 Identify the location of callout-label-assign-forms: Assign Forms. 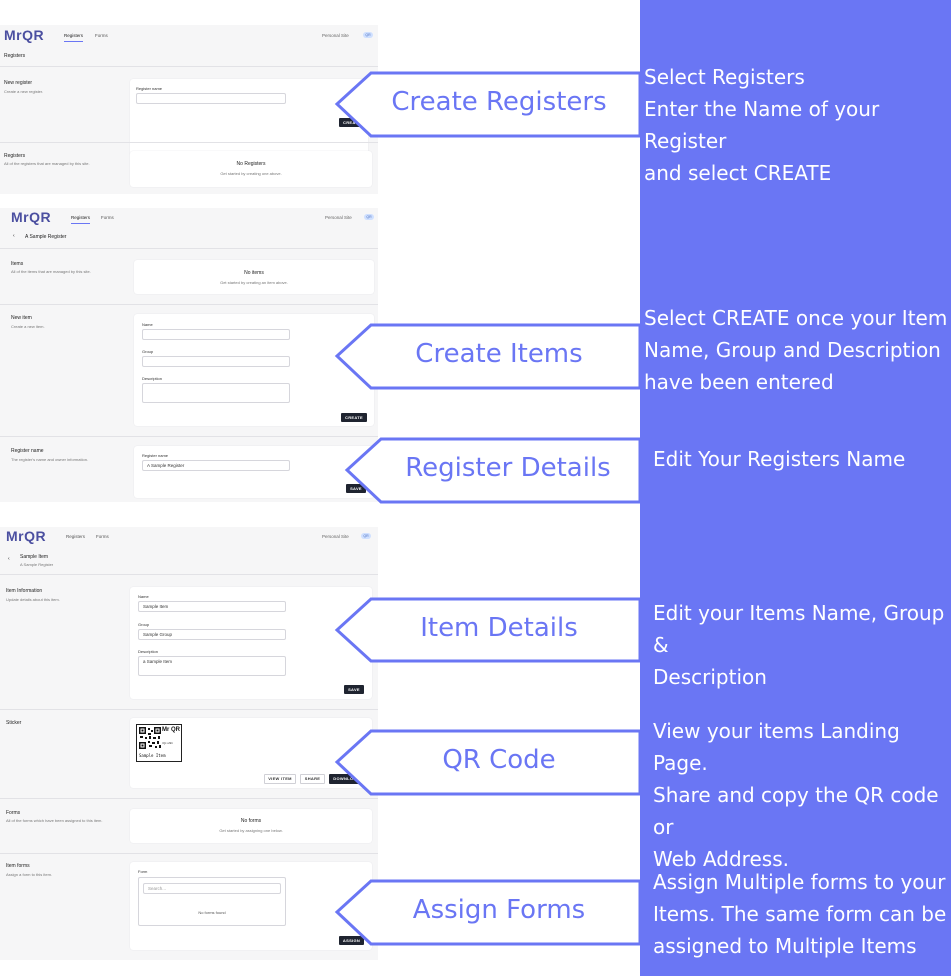
(499, 910).